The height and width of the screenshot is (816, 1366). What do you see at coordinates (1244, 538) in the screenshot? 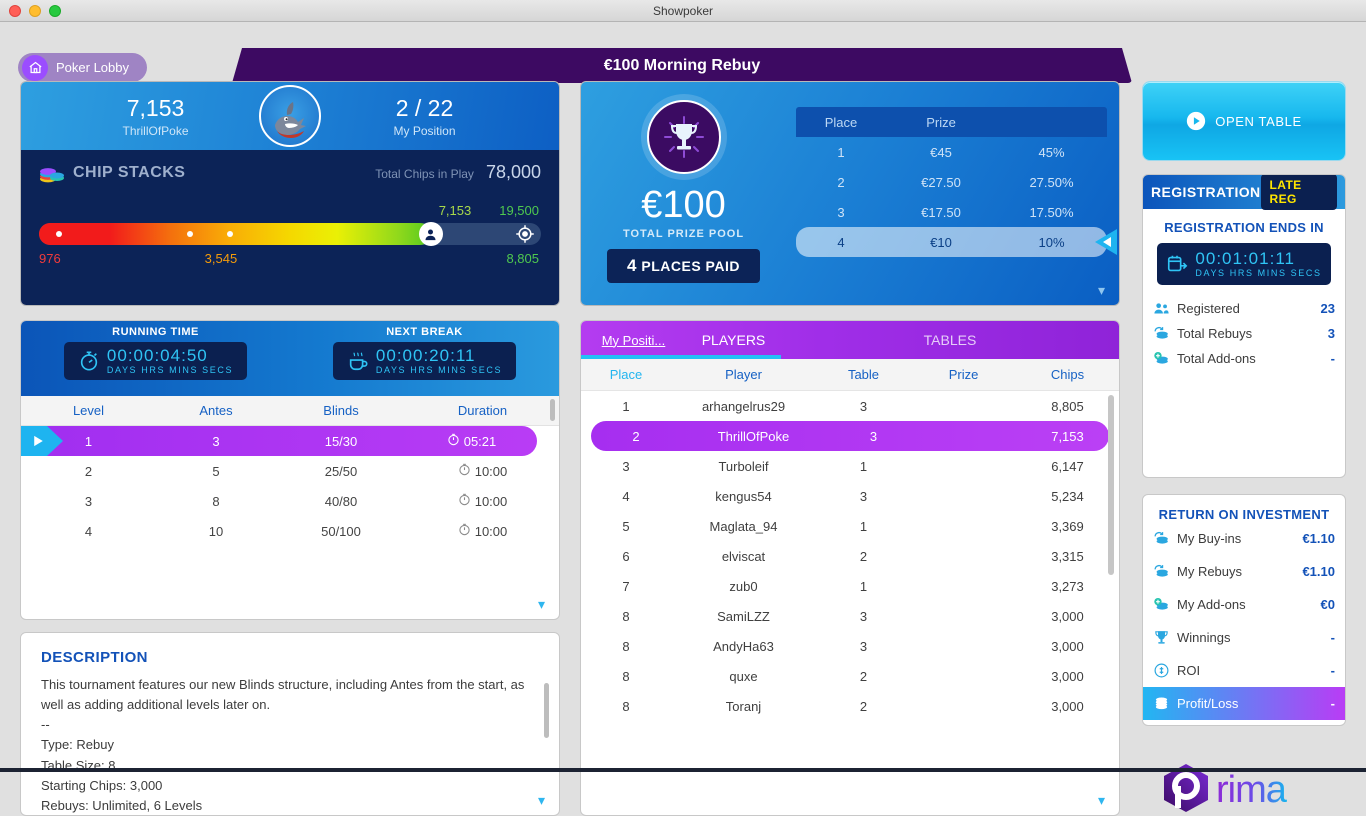
I see `roi-stat-row: My Buy-ins €1.10` at bounding box center [1244, 538].